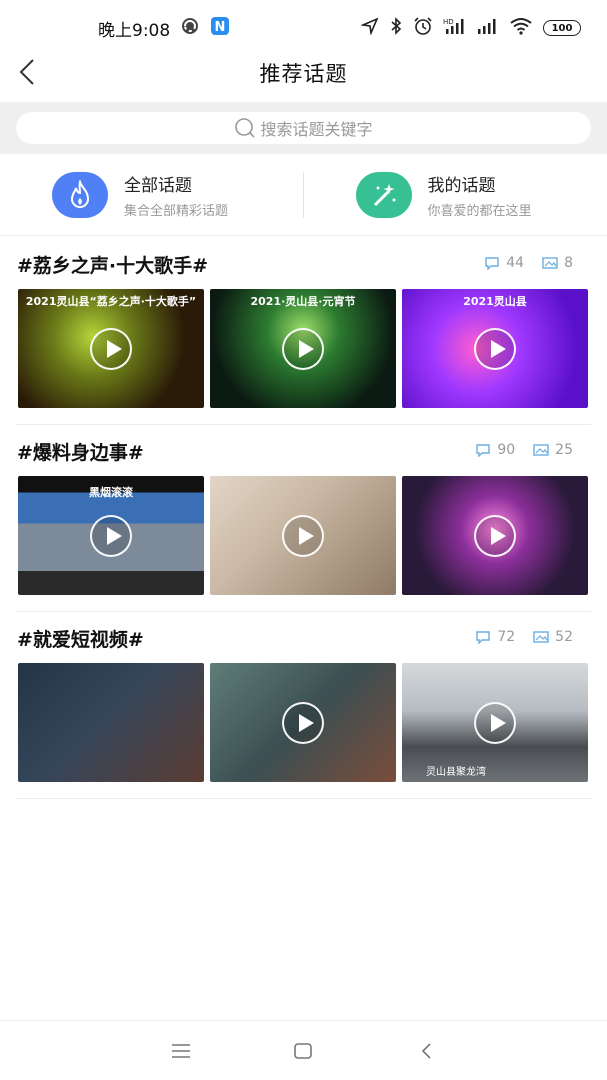  I want to click on flame-icon, so click(80, 194).